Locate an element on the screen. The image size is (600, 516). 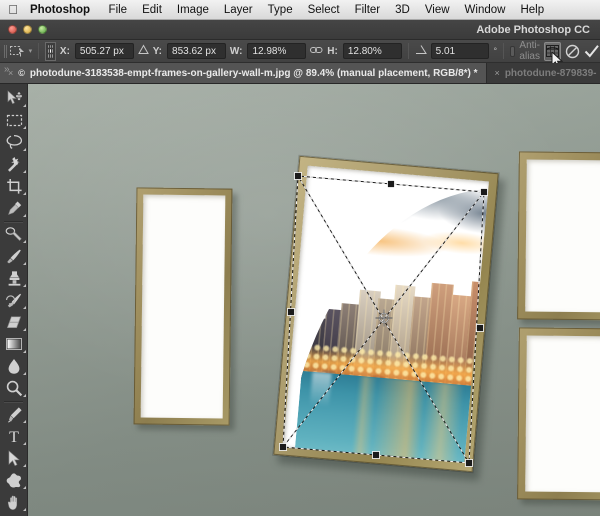
menu-item-help: Help is located at coordinates (532, 10).